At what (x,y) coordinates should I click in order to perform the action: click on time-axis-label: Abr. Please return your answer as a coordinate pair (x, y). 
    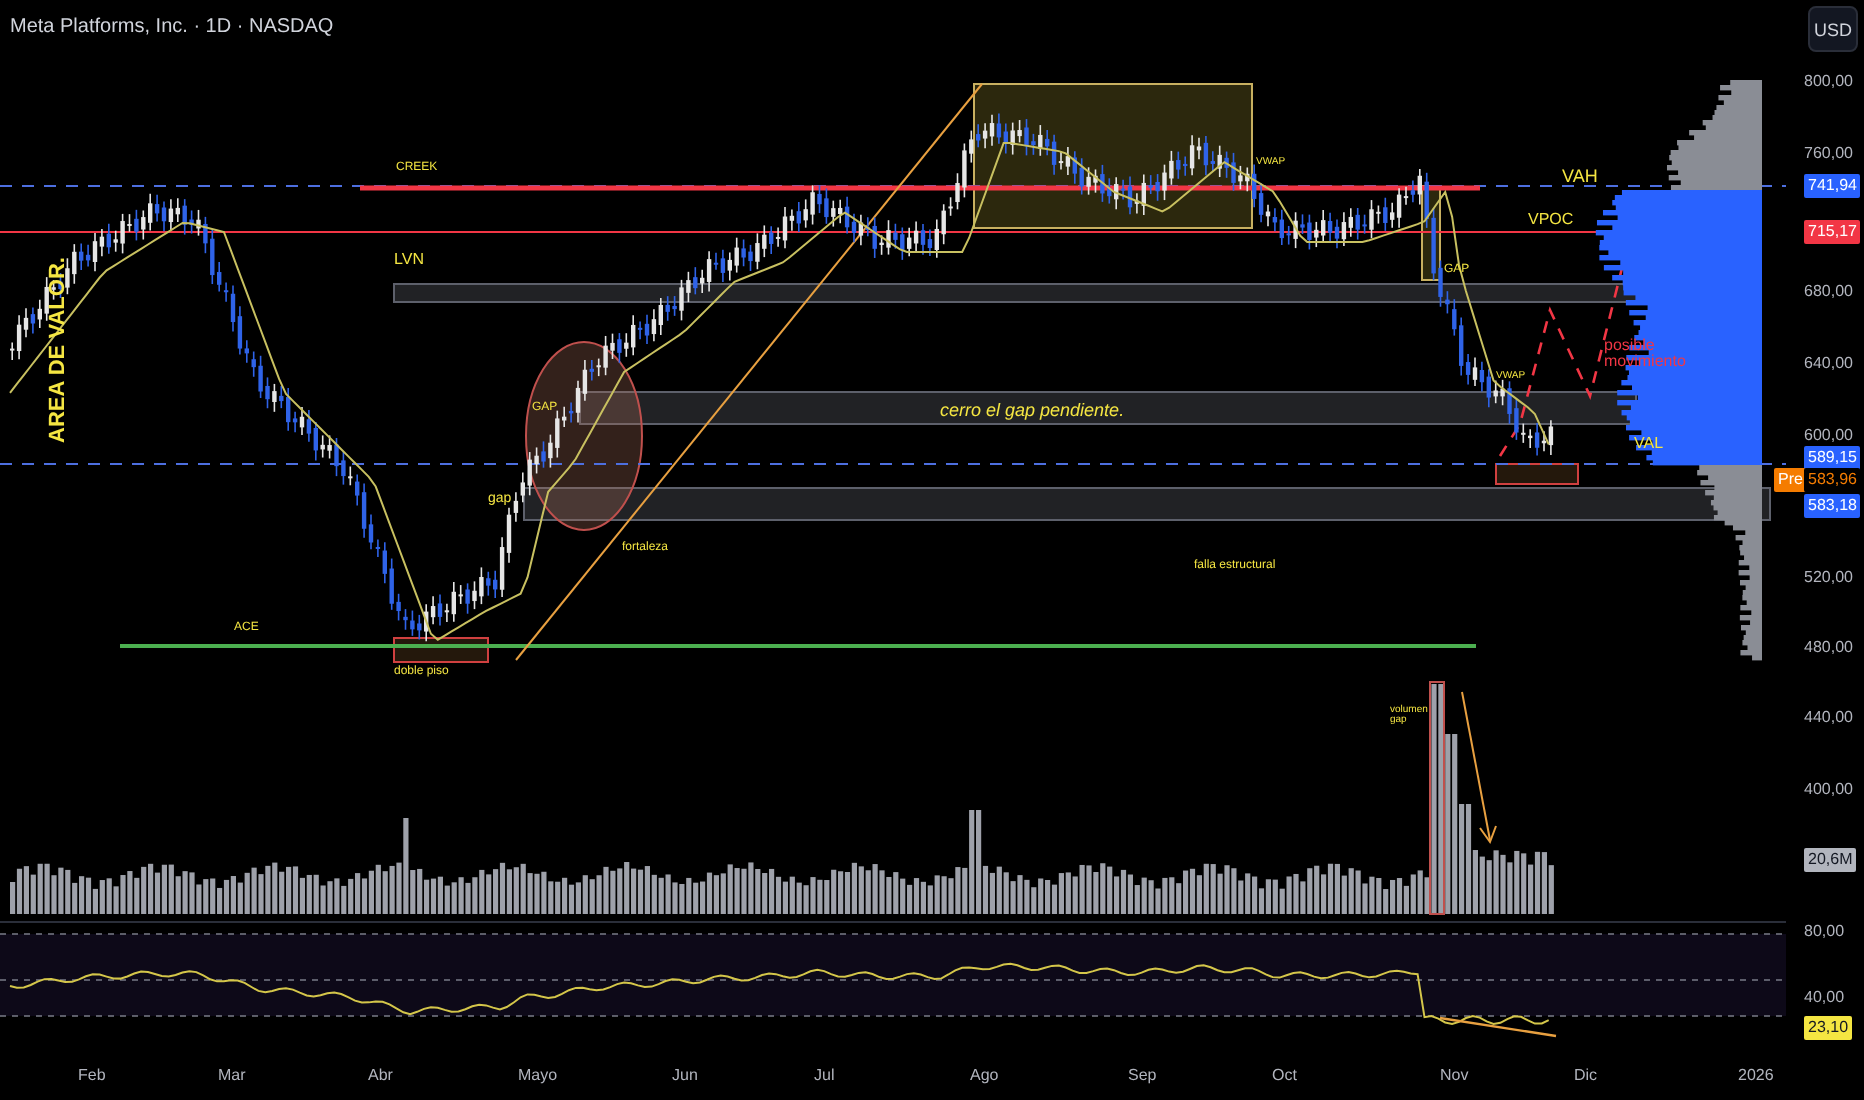
    Looking at the image, I should click on (380, 1075).